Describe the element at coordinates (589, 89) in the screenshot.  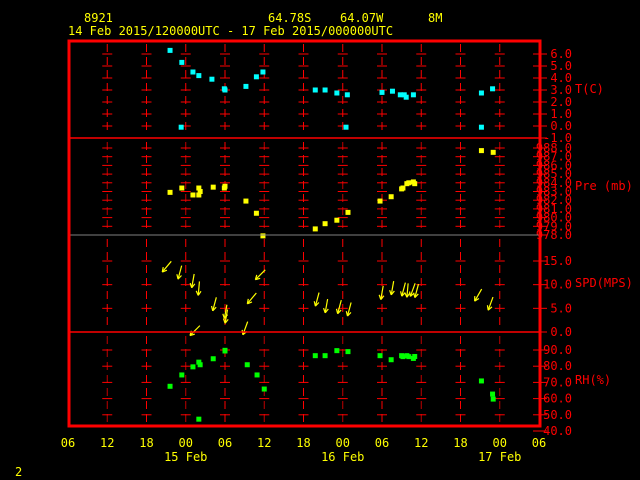
I see `temperature-axis-label: T(C)` at that location.